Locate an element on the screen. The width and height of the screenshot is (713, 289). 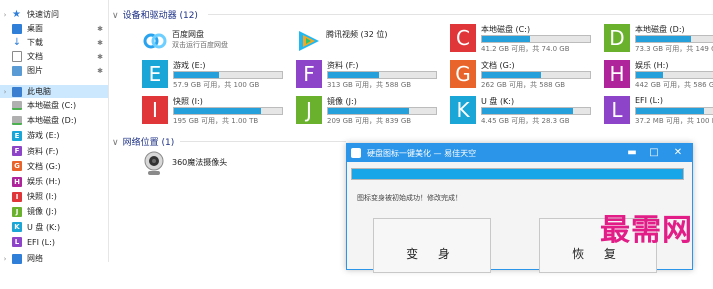
nav-item-label: 娱乐 (H:) is located at coordinates (44, 181).